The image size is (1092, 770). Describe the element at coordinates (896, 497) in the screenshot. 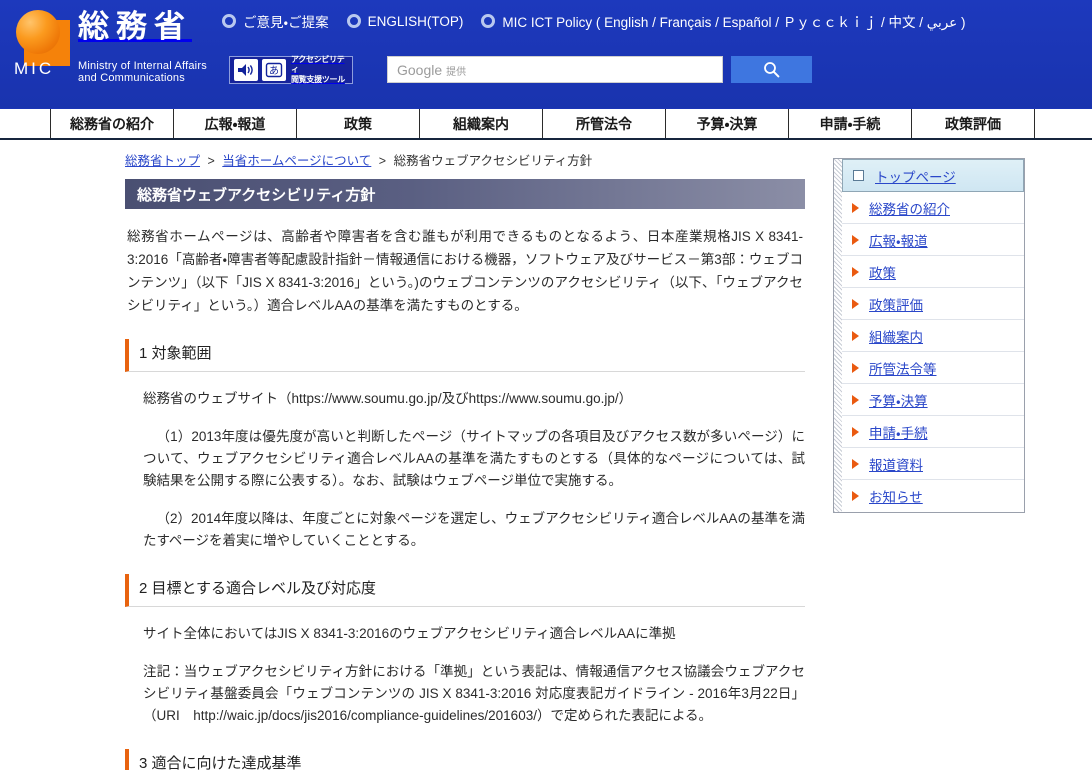

I see `sidebar-item-label: お知らせ` at that location.